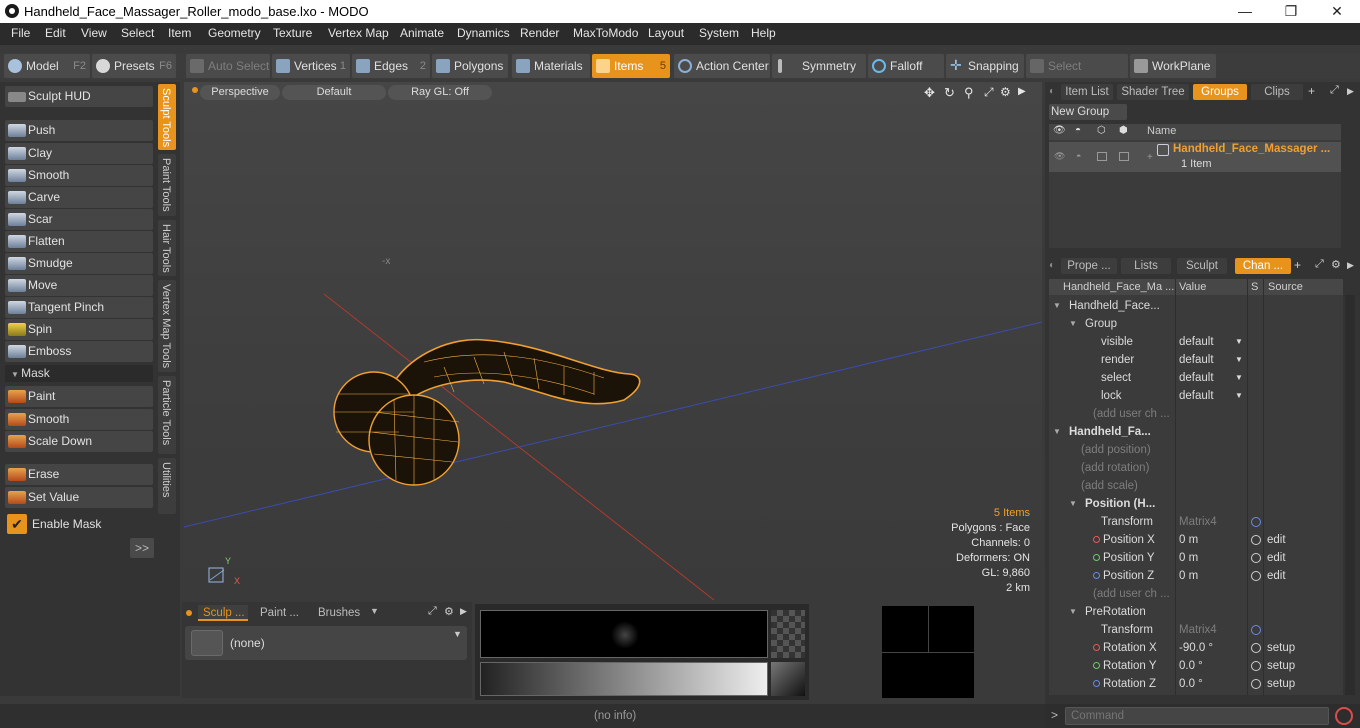  I want to click on menu-texture: Texture, so click(292, 33).